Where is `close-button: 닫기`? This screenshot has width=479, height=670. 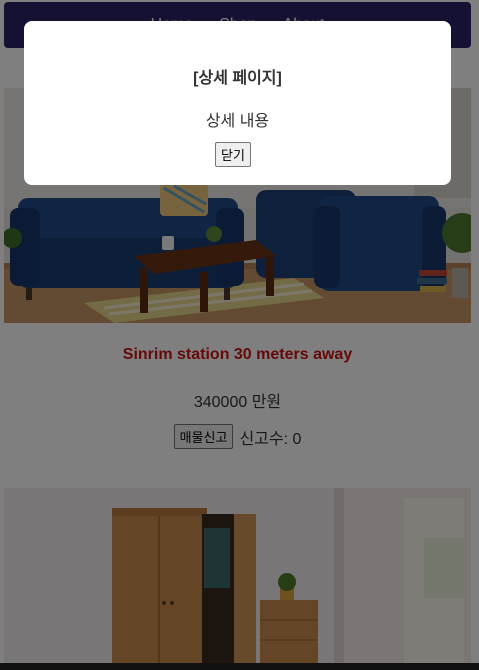
close-button: 닫기 is located at coordinates (233, 154).